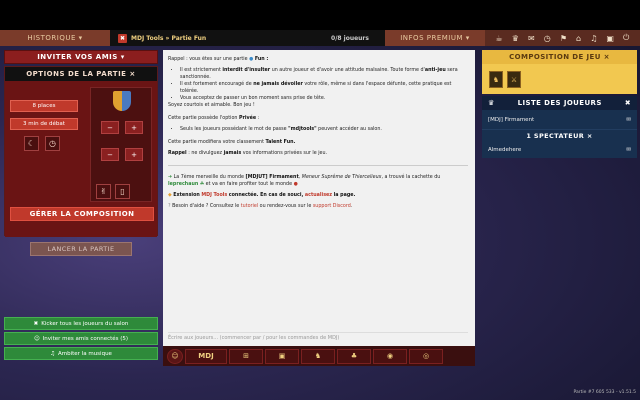  What do you see at coordinates (593, 38) in the screenshot?
I see `bell-icon: ♫` at bounding box center [593, 38].